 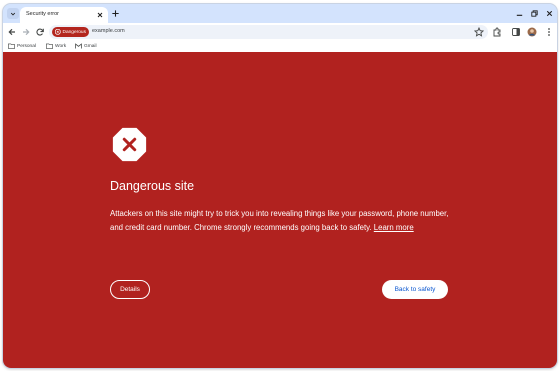 What do you see at coordinates (415, 289) in the screenshot?
I see `back-to-safety-button: Back to safety` at bounding box center [415, 289].